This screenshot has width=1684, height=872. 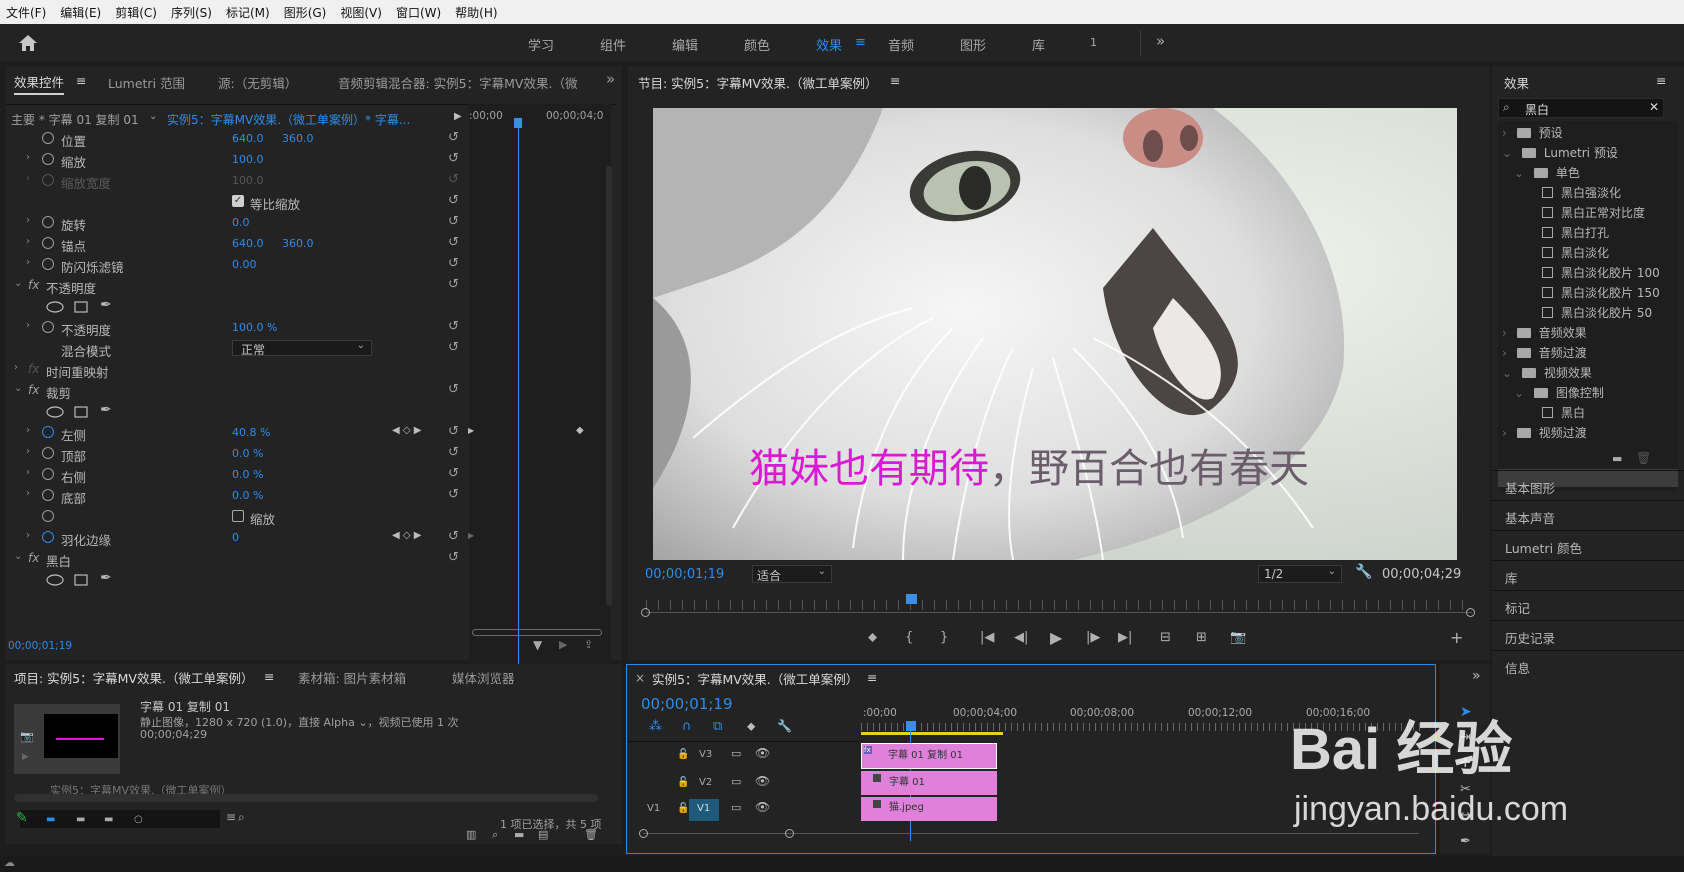 What do you see at coordinates (352, 677) in the screenshot?
I see `tab-bin: 素材箱: 图片素材箱` at bounding box center [352, 677].